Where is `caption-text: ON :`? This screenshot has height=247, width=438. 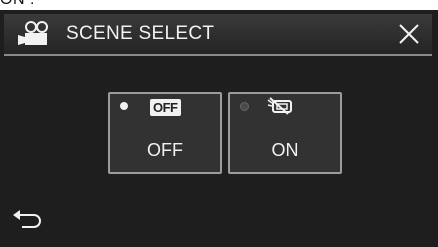 caption-text: ON : is located at coordinates (17, 4).